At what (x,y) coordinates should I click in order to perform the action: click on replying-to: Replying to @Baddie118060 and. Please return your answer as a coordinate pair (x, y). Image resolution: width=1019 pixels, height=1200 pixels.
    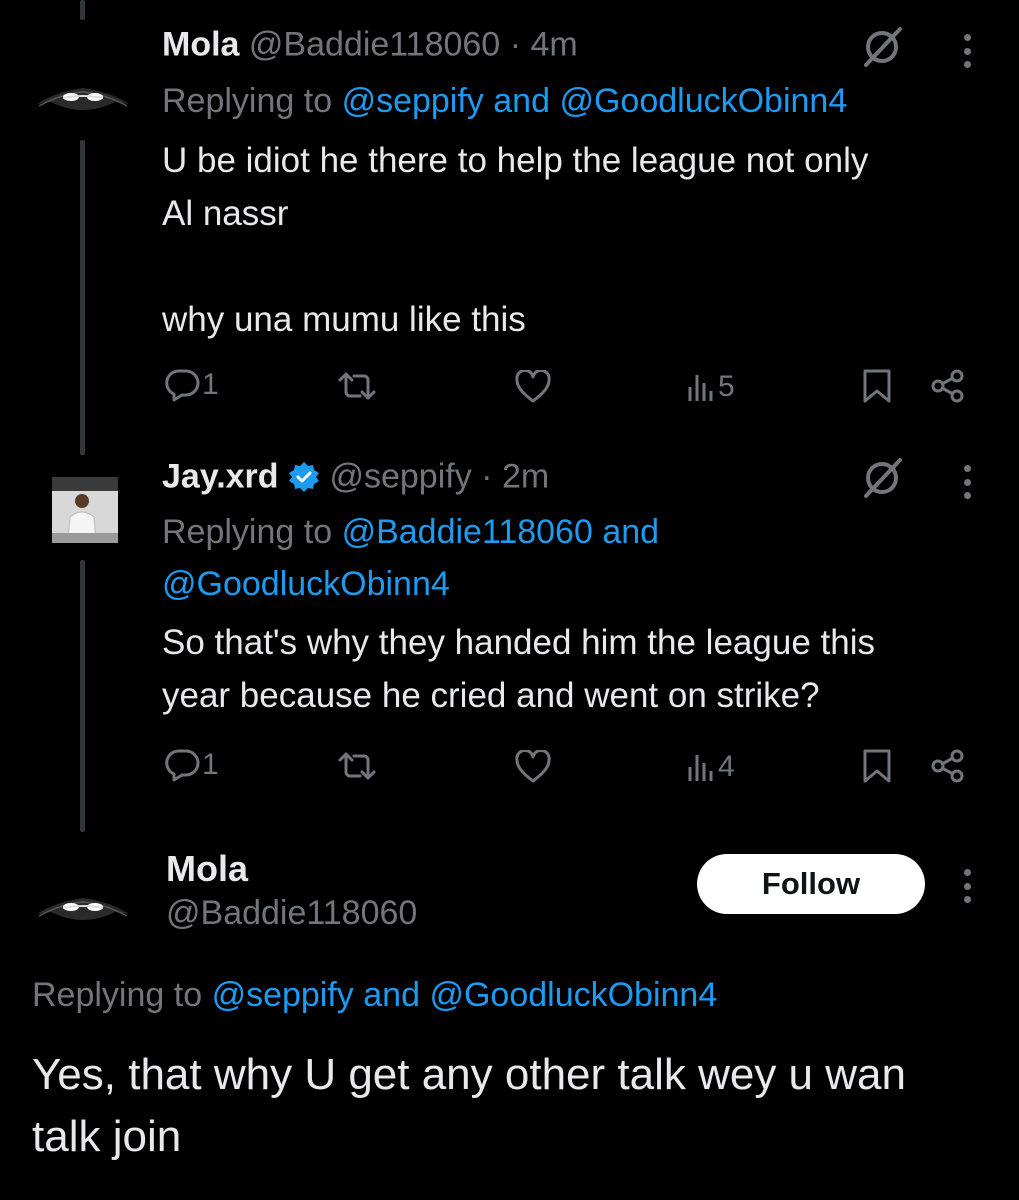
    Looking at the image, I should click on (410, 532).